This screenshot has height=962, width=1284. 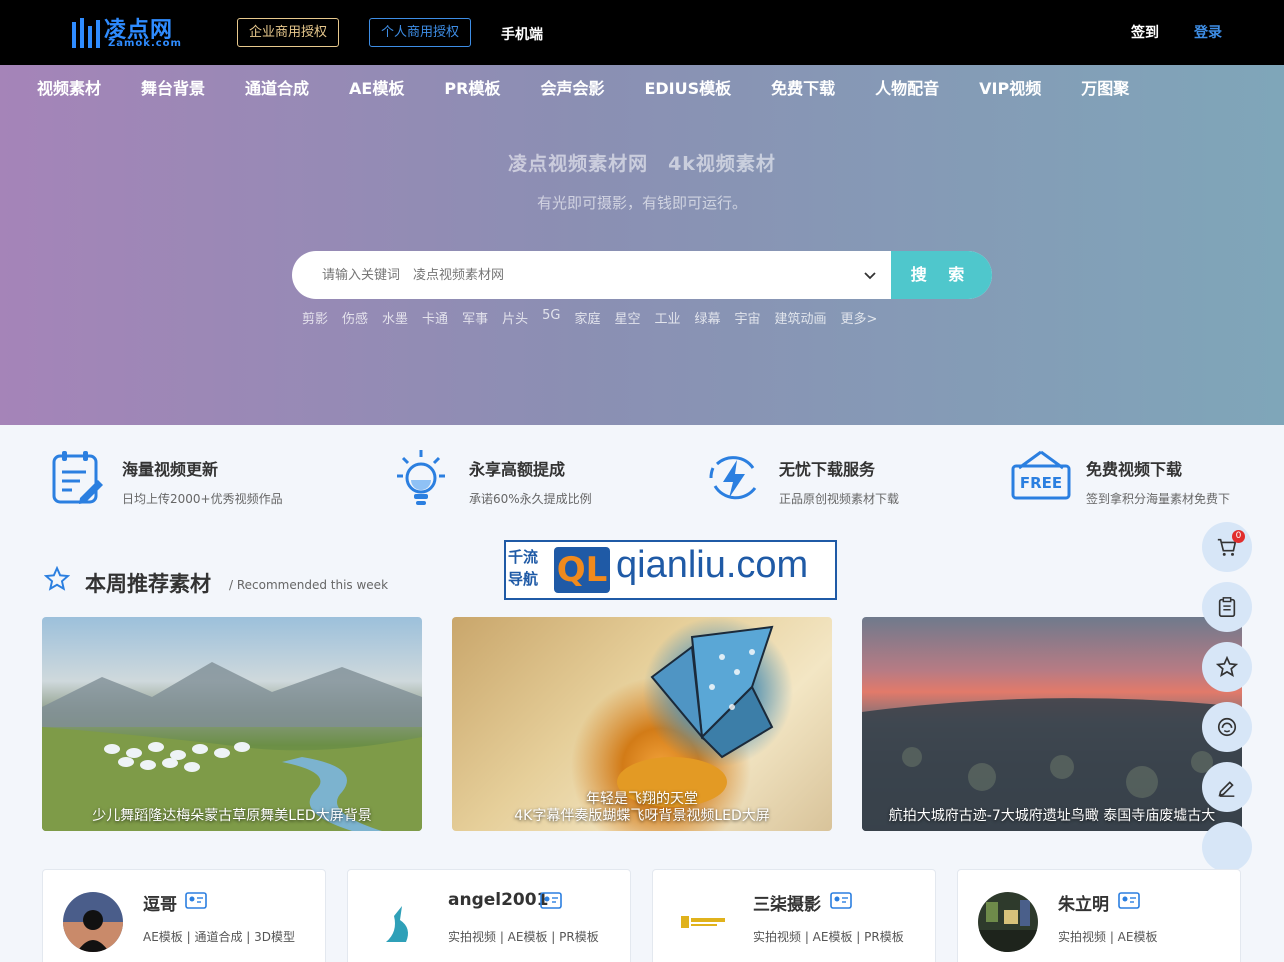 I want to click on cart-count-badge: 0, so click(x=1238, y=536).